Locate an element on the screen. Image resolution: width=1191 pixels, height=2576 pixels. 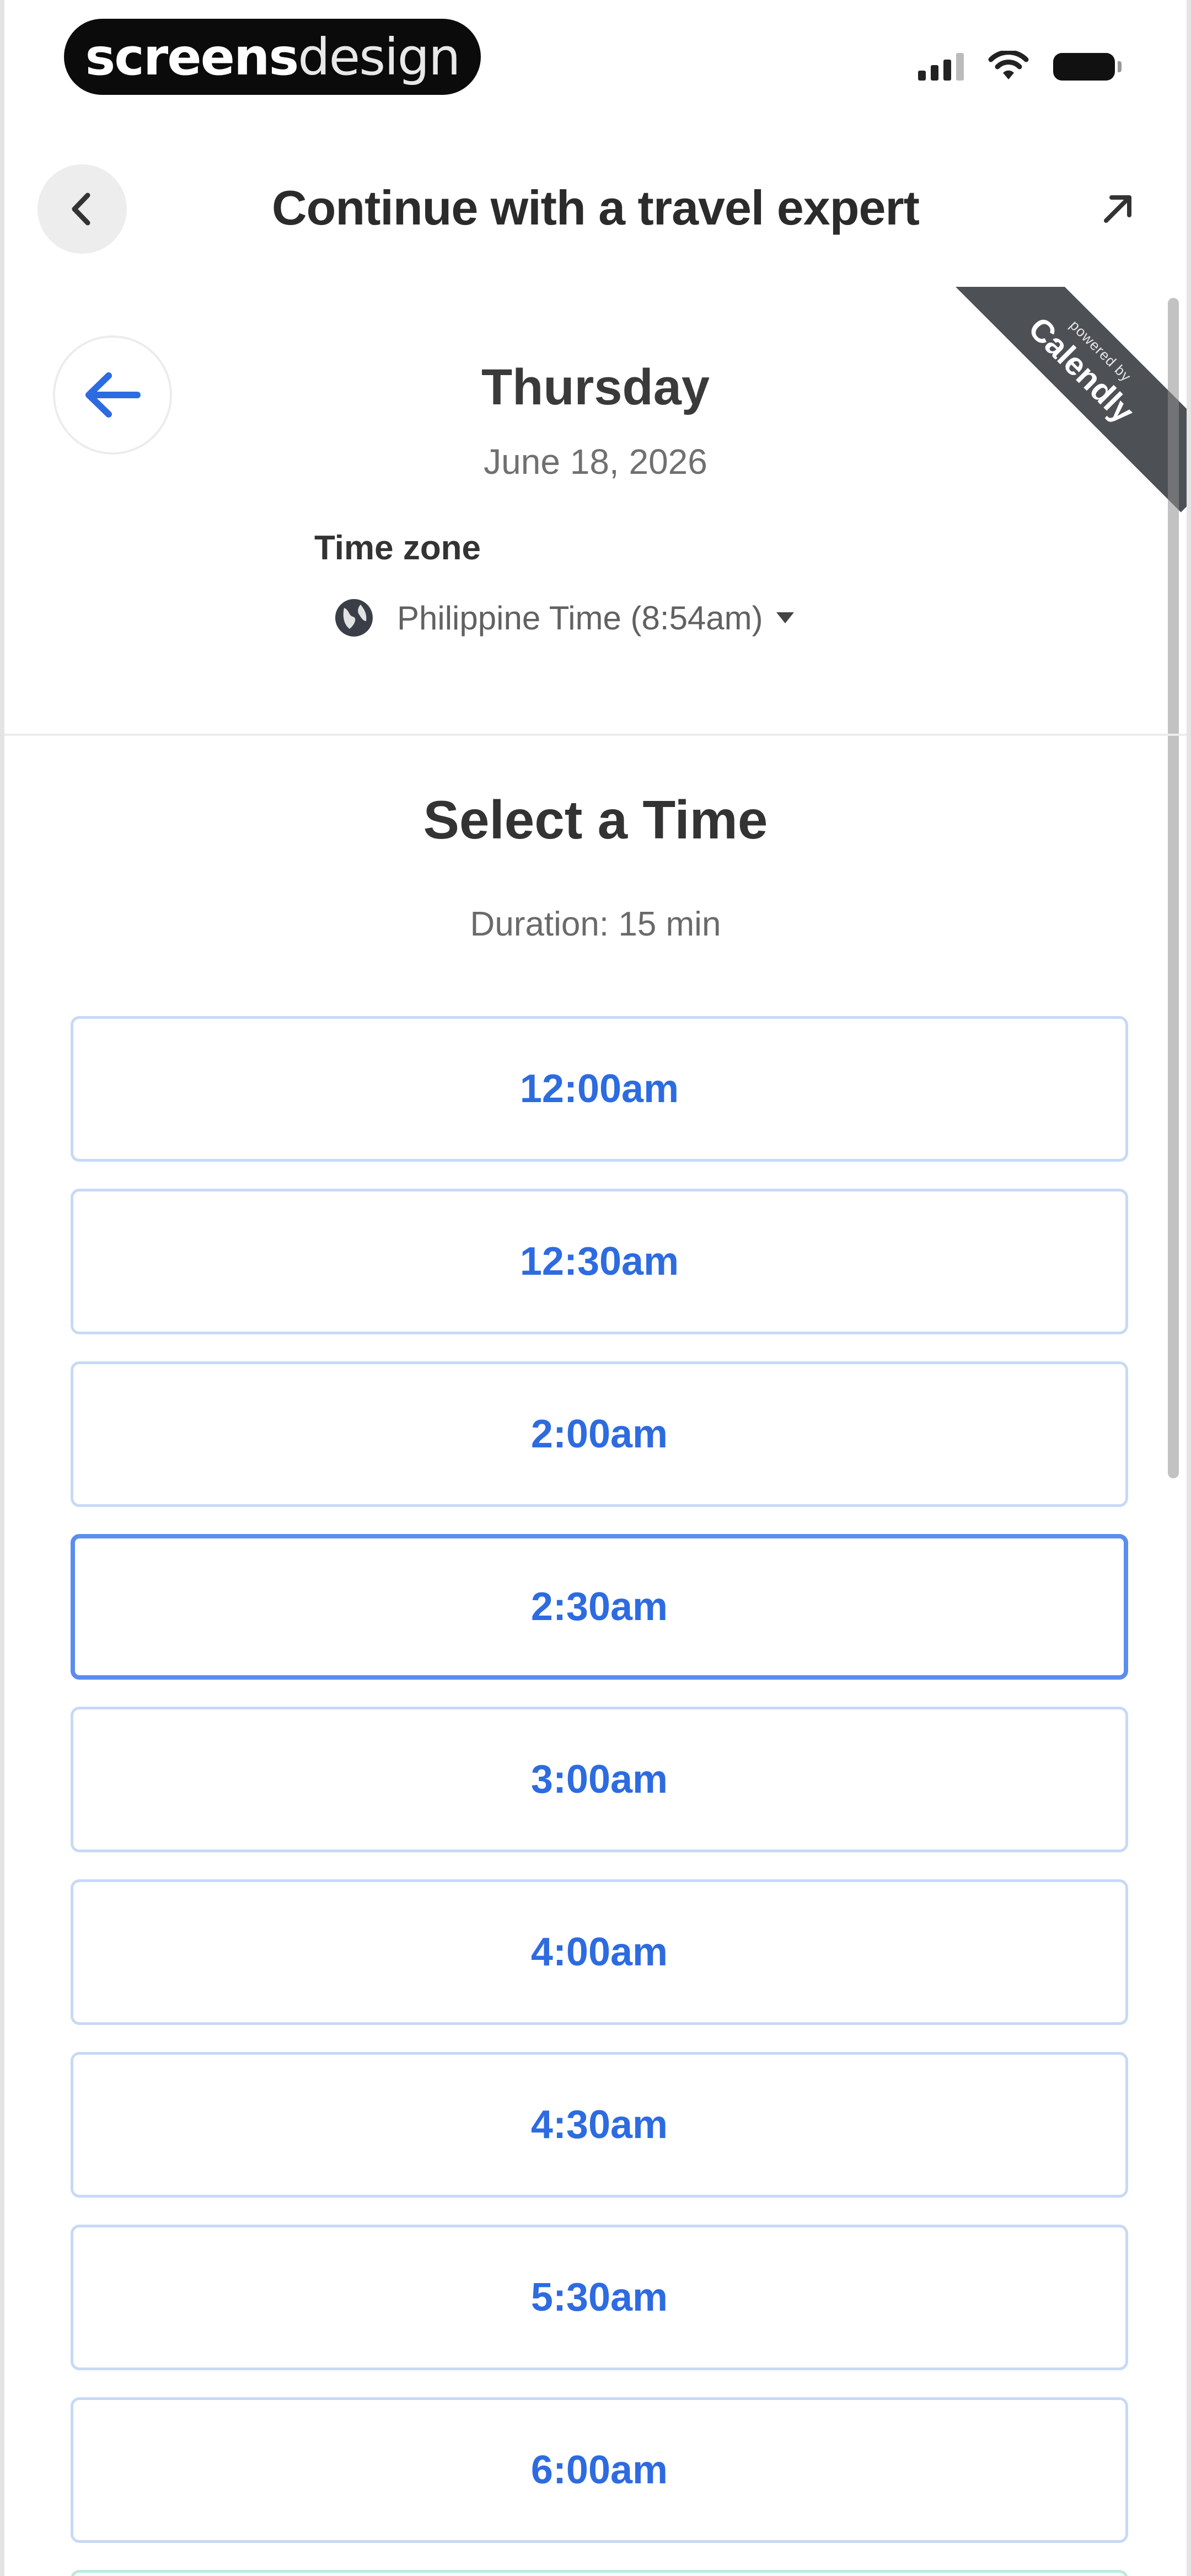
time-slot-button: 6:00am is located at coordinates (600, 2470).